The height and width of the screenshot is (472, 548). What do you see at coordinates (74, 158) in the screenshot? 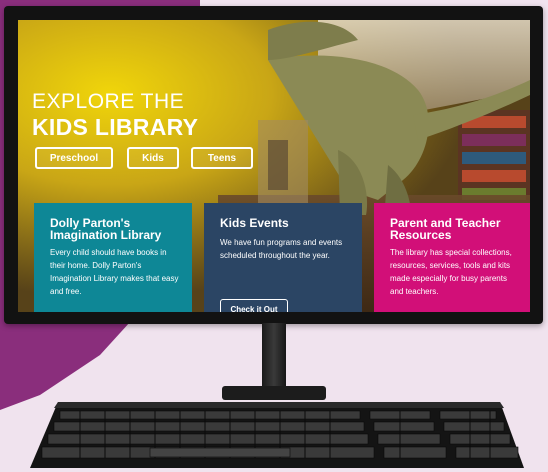
I see `preschool-button: Preschool` at bounding box center [74, 158].